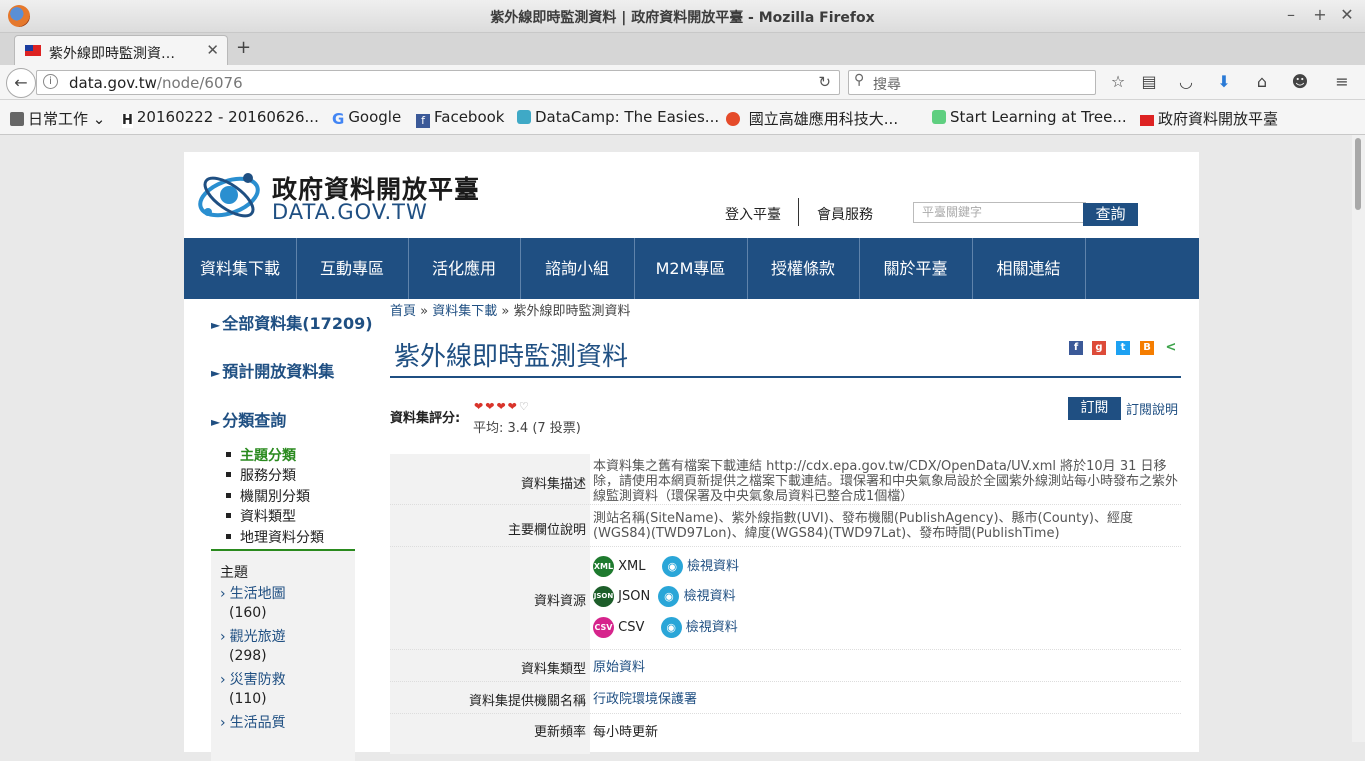 This screenshot has height=761, width=1365. I want to click on bookmark-item: f Facebook, so click(460, 118).